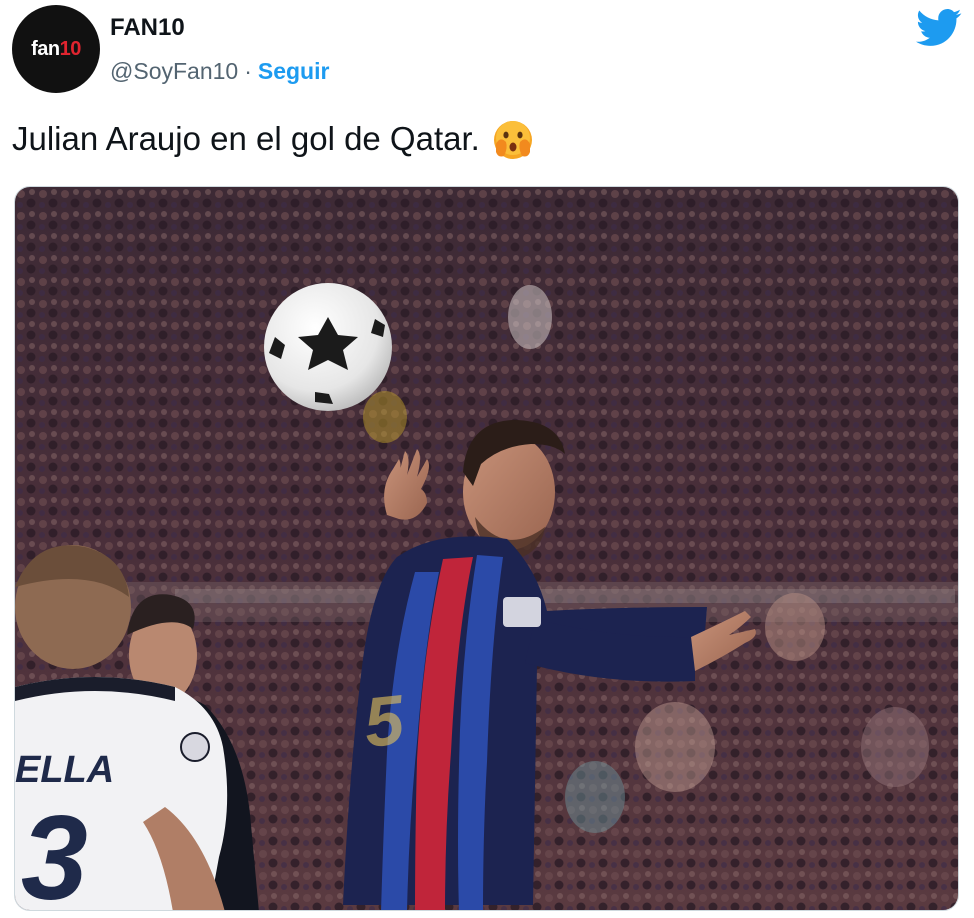 The image size is (974, 918). What do you see at coordinates (64, 770) in the screenshot?
I see `jersey-name: ELLA` at bounding box center [64, 770].